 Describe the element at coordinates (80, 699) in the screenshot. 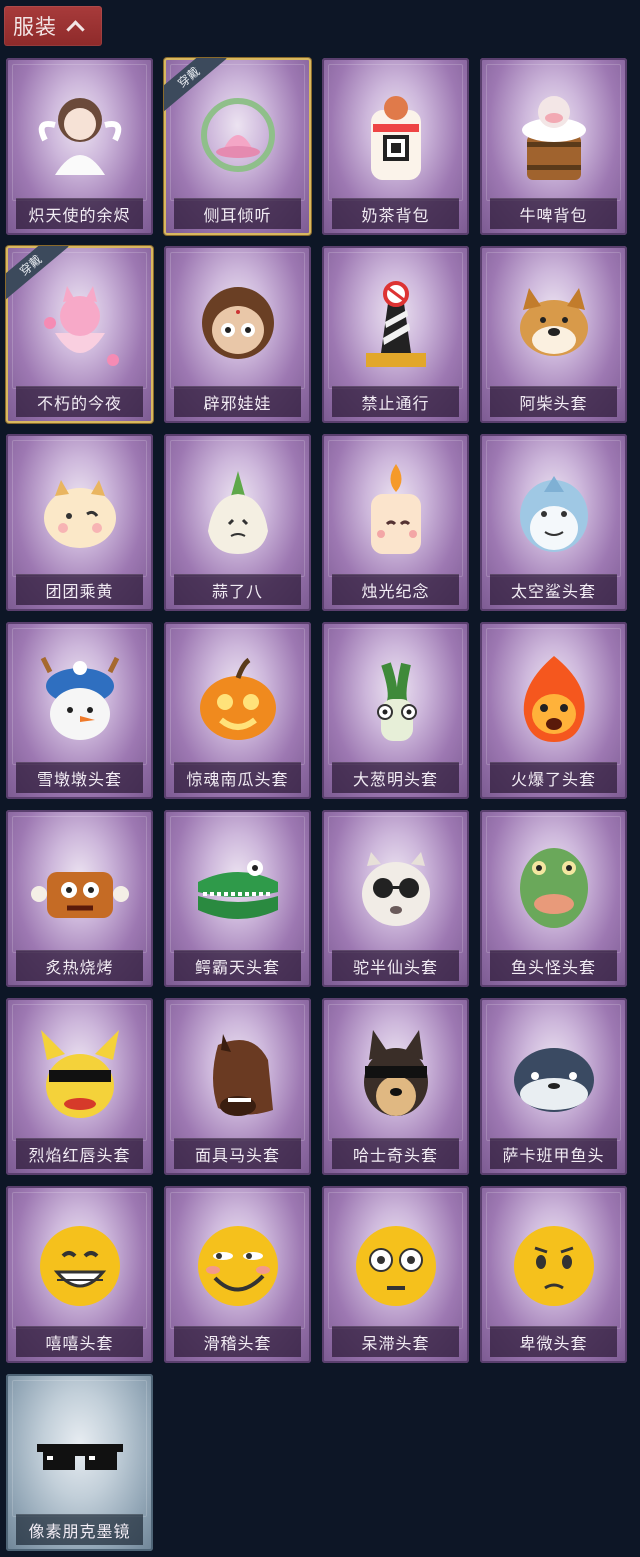

I see `snowman-mask-icon` at that location.